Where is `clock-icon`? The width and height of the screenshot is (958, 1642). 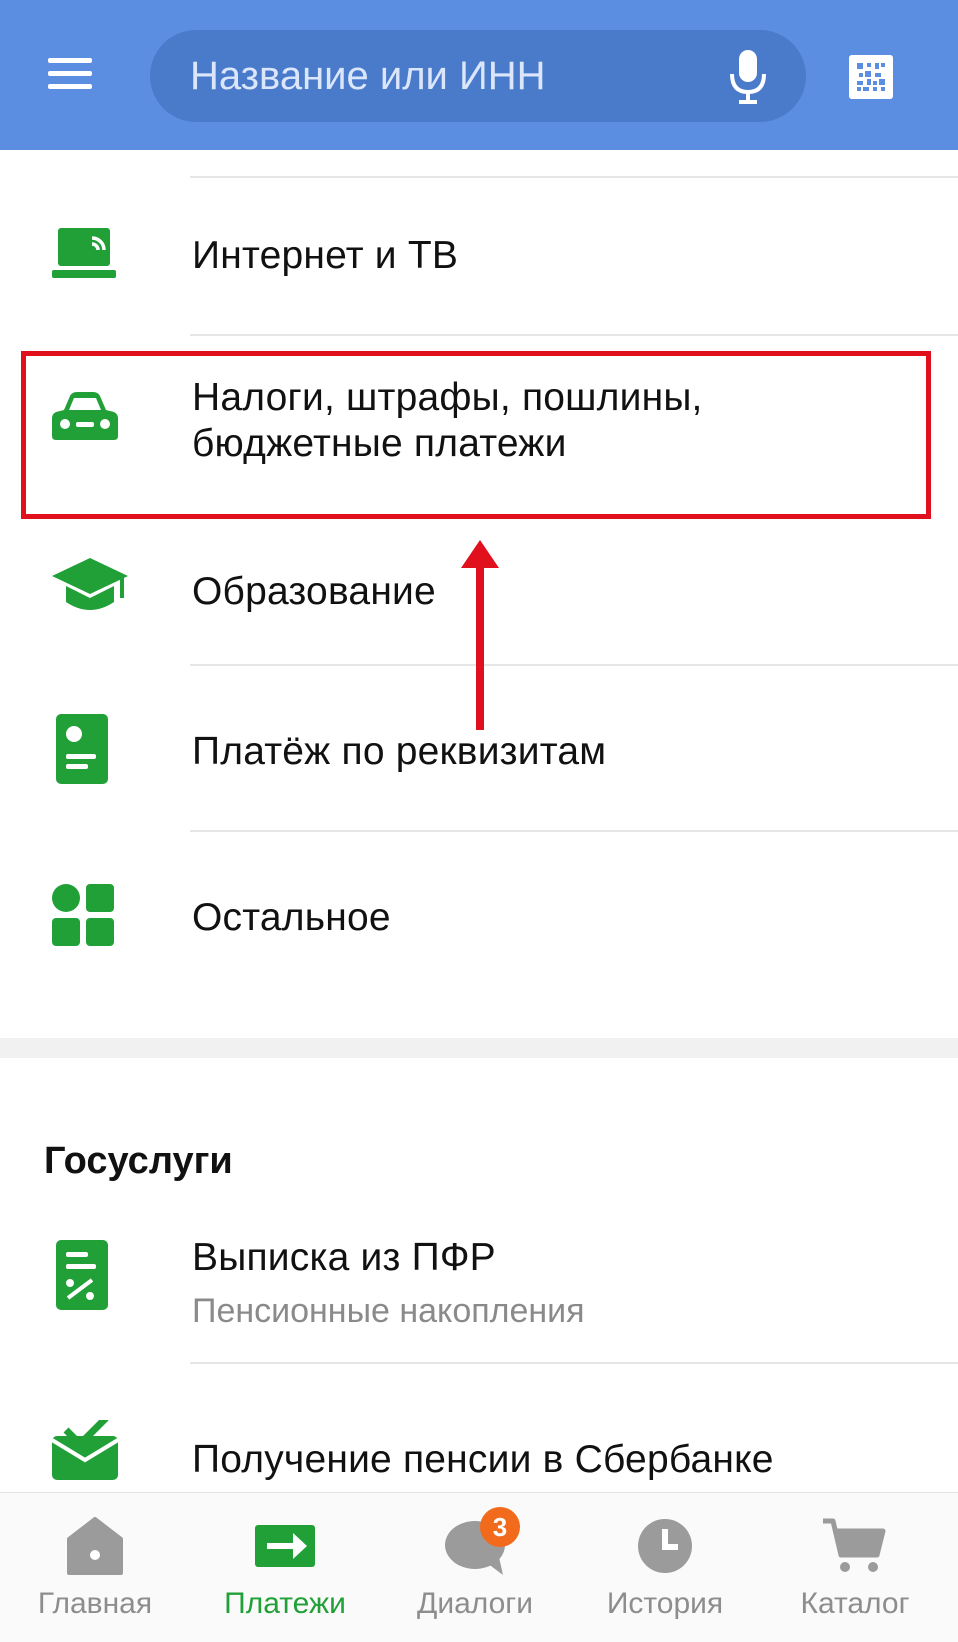 clock-icon is located at coordinates (665, 1546).